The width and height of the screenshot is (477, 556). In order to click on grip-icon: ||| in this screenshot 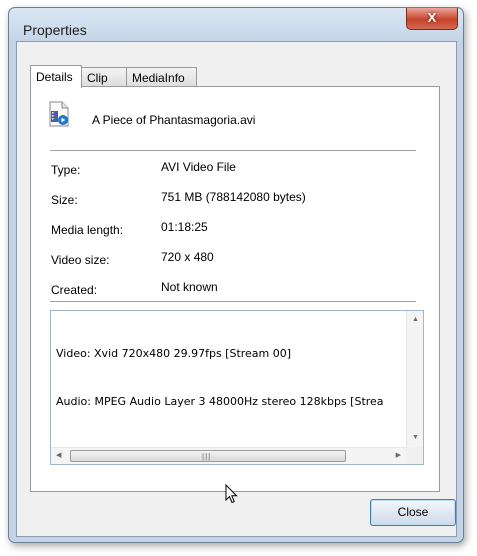, I will do `click(207, 456)`.